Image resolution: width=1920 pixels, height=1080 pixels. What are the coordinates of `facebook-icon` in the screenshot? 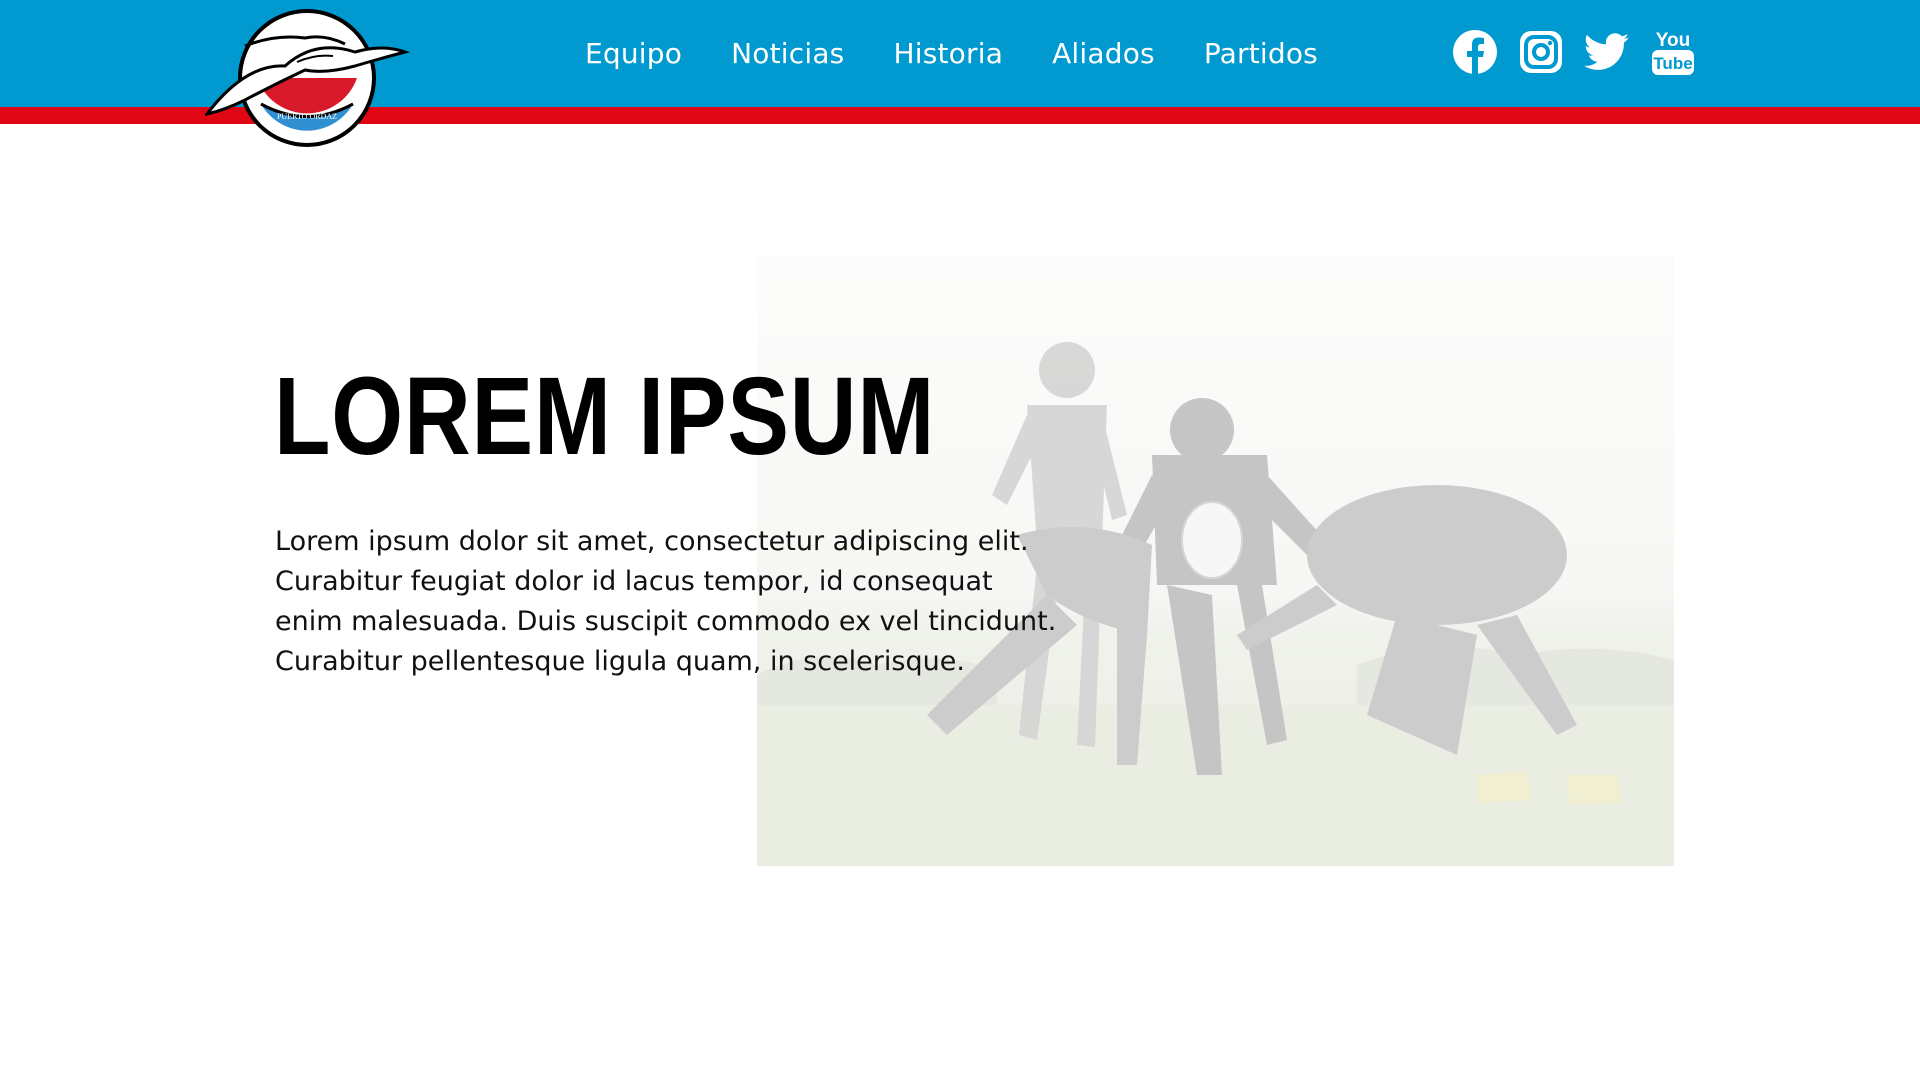 It's located at (1475, 52).